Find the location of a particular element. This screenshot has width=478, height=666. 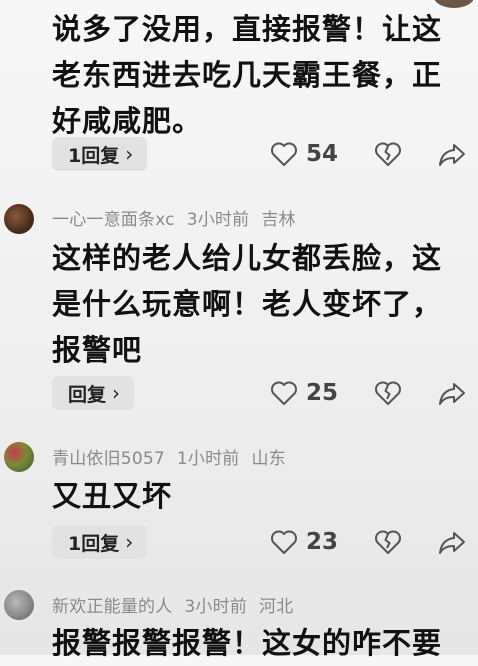

username: 一心一意面条xc is located at coordinates (113, 220).